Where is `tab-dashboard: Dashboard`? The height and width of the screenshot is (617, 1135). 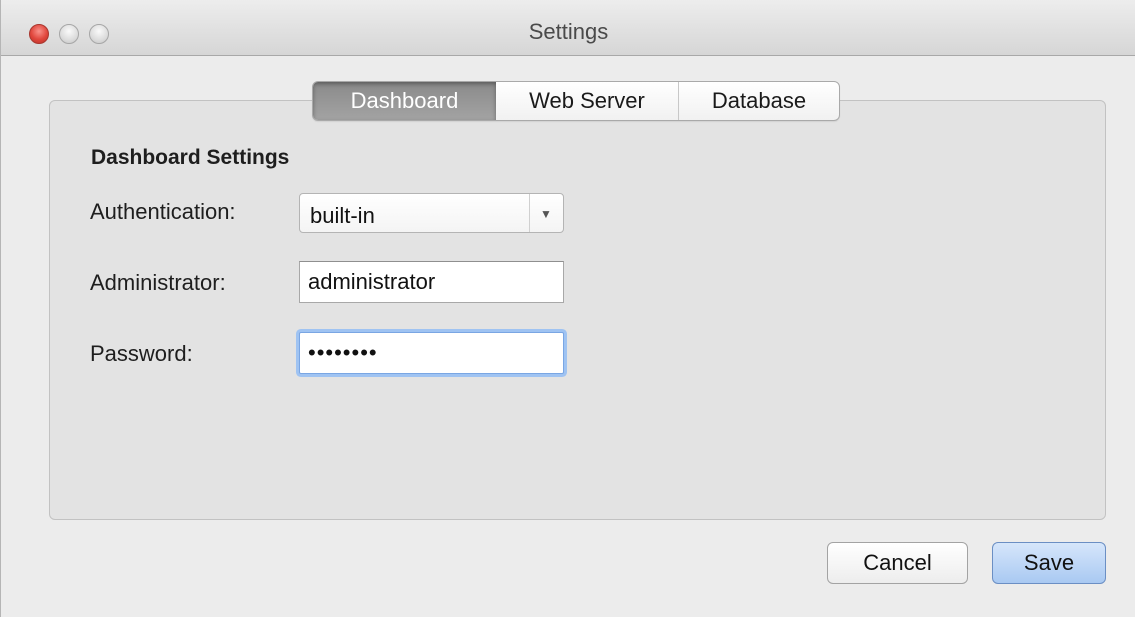
tab-dashboard: Dashboard is located at coordinates (404, 101).